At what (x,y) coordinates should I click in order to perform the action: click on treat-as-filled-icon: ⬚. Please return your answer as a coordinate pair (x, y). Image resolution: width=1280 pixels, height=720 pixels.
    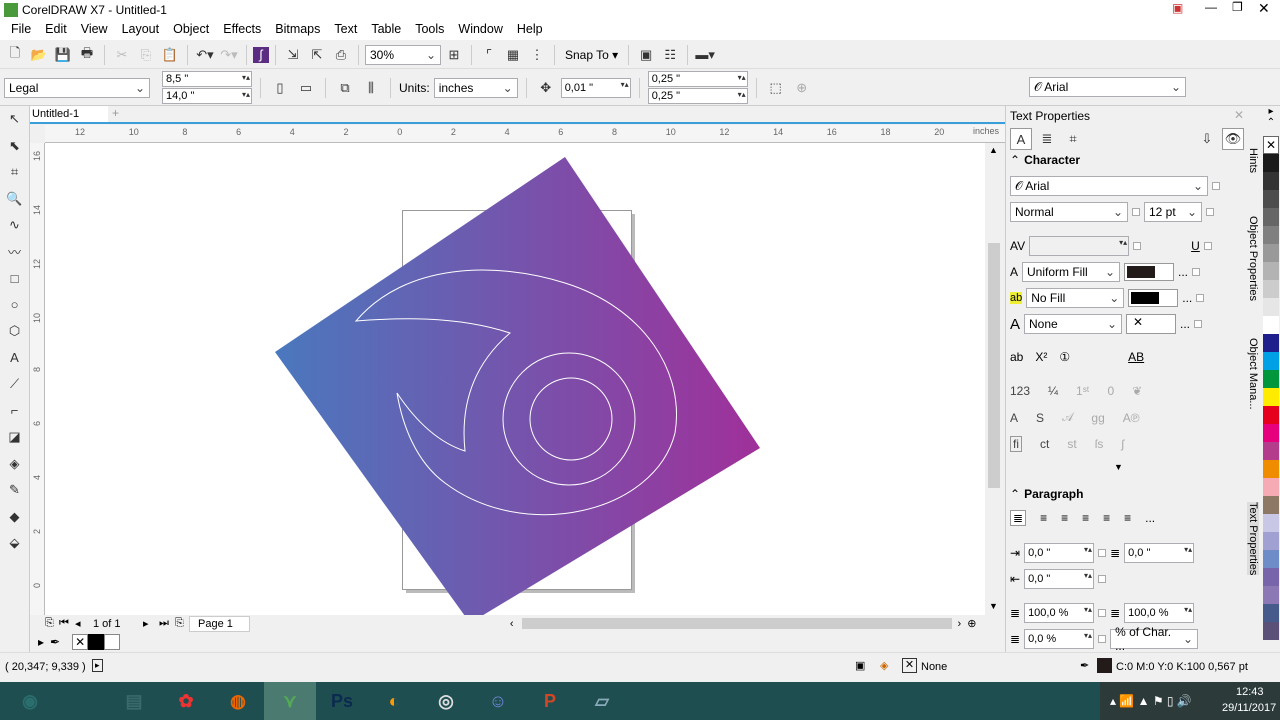
    Looking at the image, I should click on (776, 88).